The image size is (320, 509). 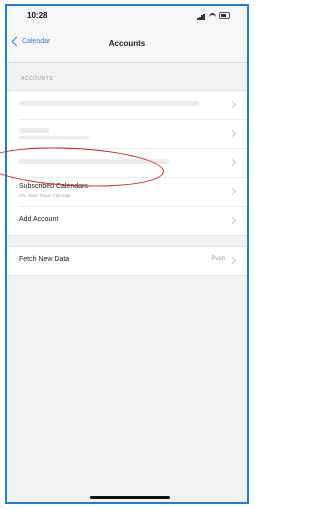 What do you see at coordinates (39, 219) in the screenshot?
I see `add-account-label: Add Account` at bounding box center [39, 219].